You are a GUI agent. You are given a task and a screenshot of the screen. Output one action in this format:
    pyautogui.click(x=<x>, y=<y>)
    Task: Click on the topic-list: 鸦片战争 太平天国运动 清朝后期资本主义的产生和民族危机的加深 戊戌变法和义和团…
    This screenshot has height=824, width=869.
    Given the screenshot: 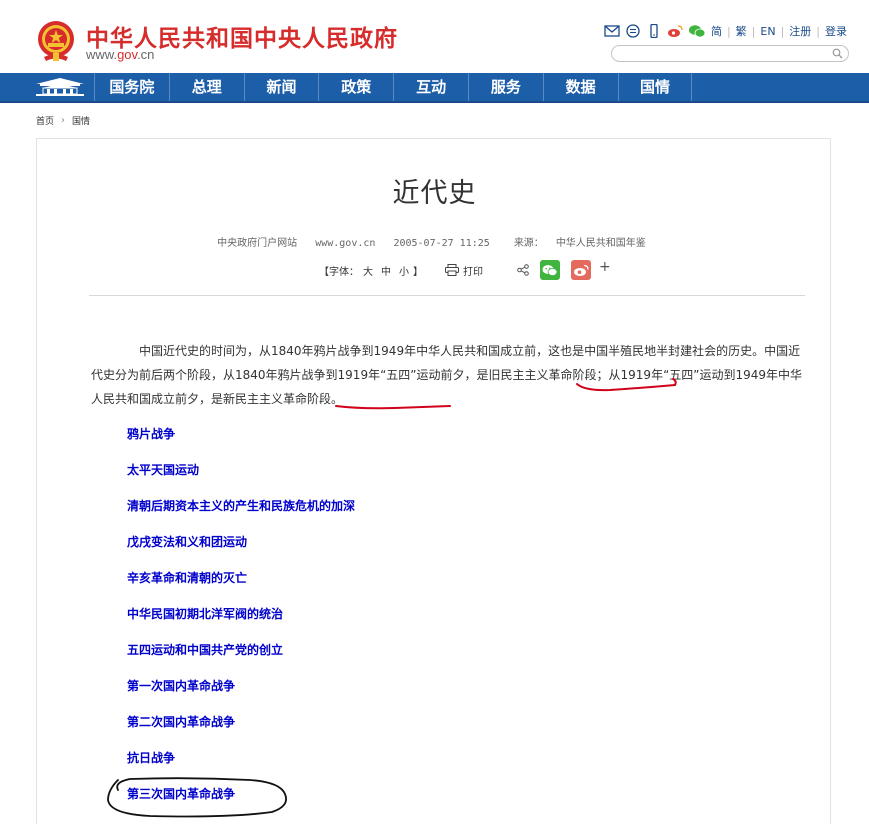 What is the action you would take?
    pyautogui.click(x=241, y=620)
    